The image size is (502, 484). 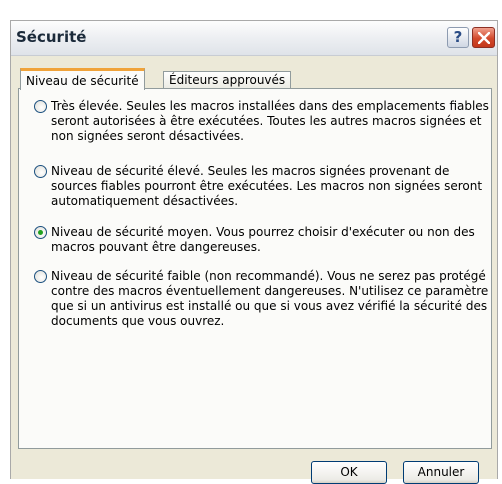 I want to click on cancel-button: Annuler, so click(x=441, y=472).